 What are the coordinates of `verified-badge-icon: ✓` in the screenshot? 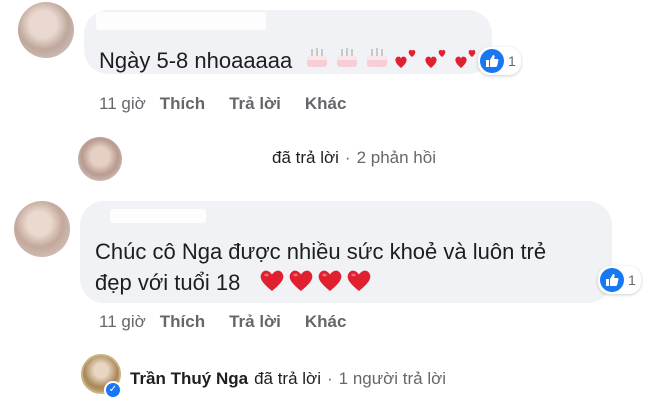 It's located at (113, 390).